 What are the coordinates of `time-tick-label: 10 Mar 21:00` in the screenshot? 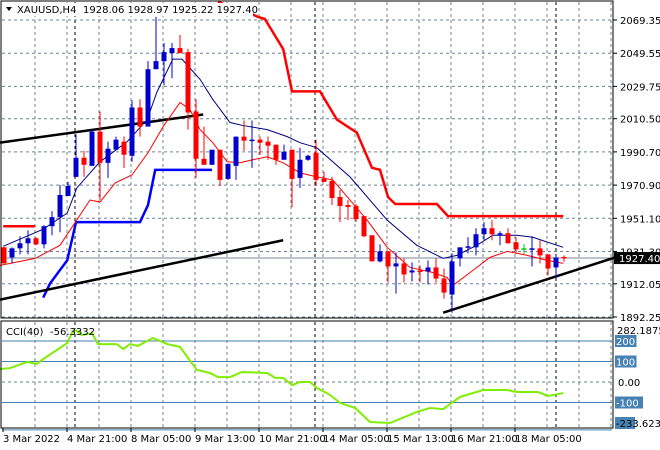 It's located at (292, 439).